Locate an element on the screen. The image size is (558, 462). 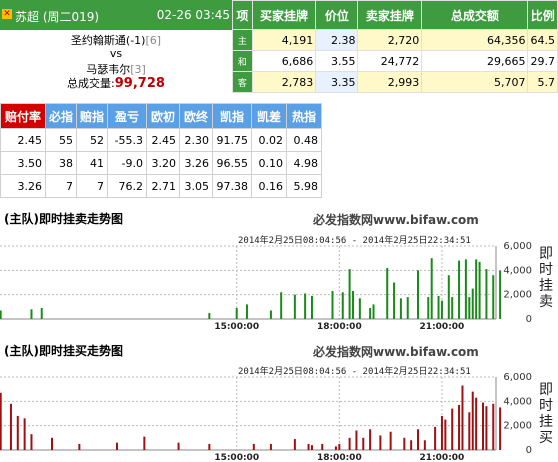
odds-price: 3.35 is located at coordinates (337, 82).